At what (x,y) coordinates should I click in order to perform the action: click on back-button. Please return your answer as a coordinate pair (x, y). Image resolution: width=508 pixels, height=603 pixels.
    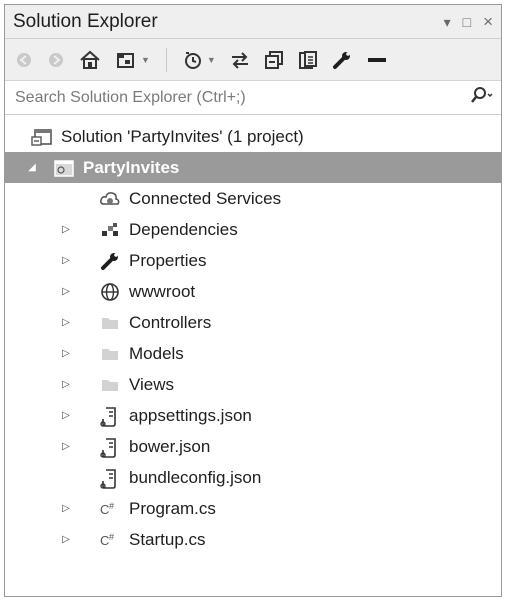
    Looking at the image, I should click on (24, 60).